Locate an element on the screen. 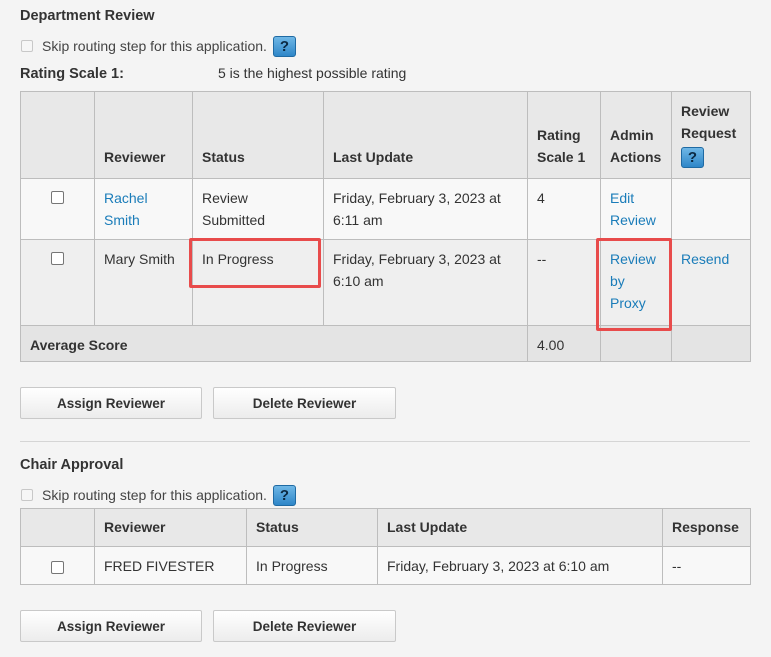 The height and width of the screenshot is (657, 771). admin-header-line2: Actions is located at coordinates (636, 157).